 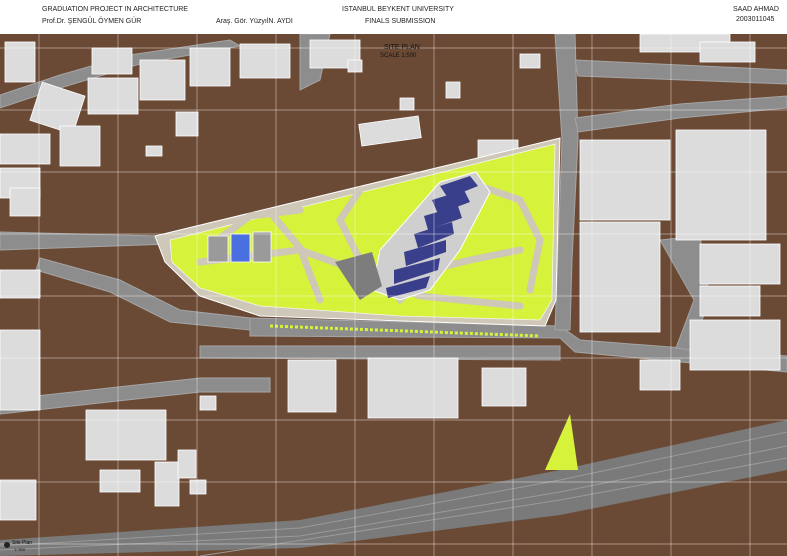 I want to click on plan-title: SITE PLAN, so click(x=402, y=47).